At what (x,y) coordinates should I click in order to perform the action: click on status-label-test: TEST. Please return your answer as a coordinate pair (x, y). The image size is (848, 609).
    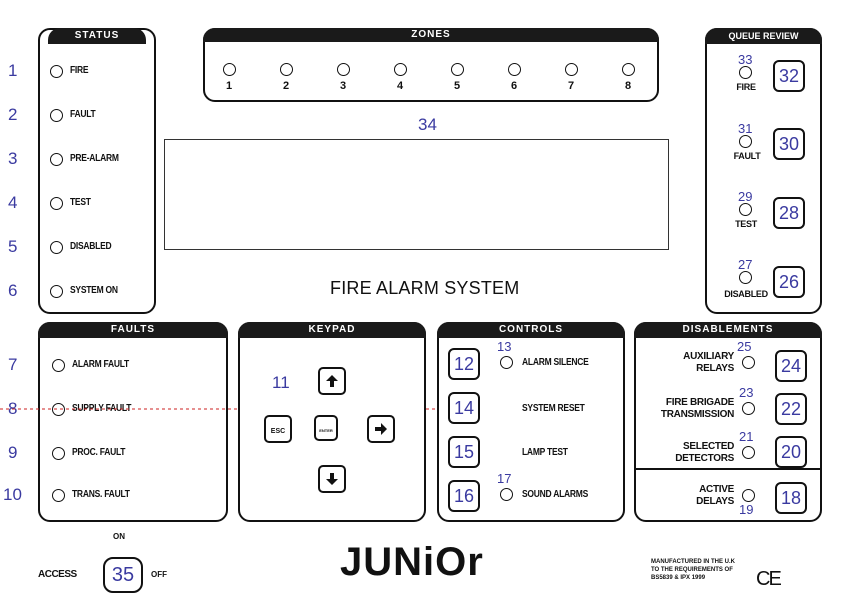
    Looking at the image, I should click on (80, 202).